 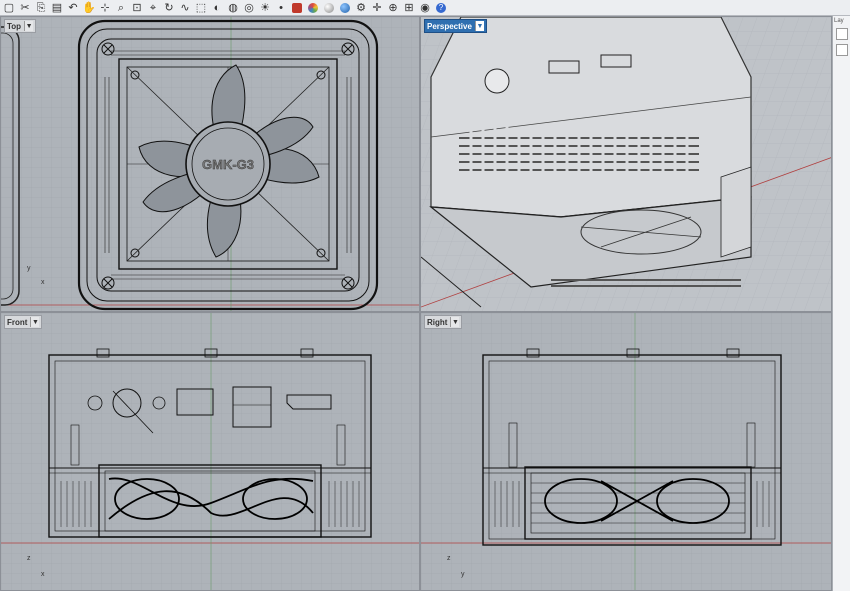 What do you see at coordinates (345, 8) in the screenshot?
I see `globe-icon` at bounding box center [345, 8].